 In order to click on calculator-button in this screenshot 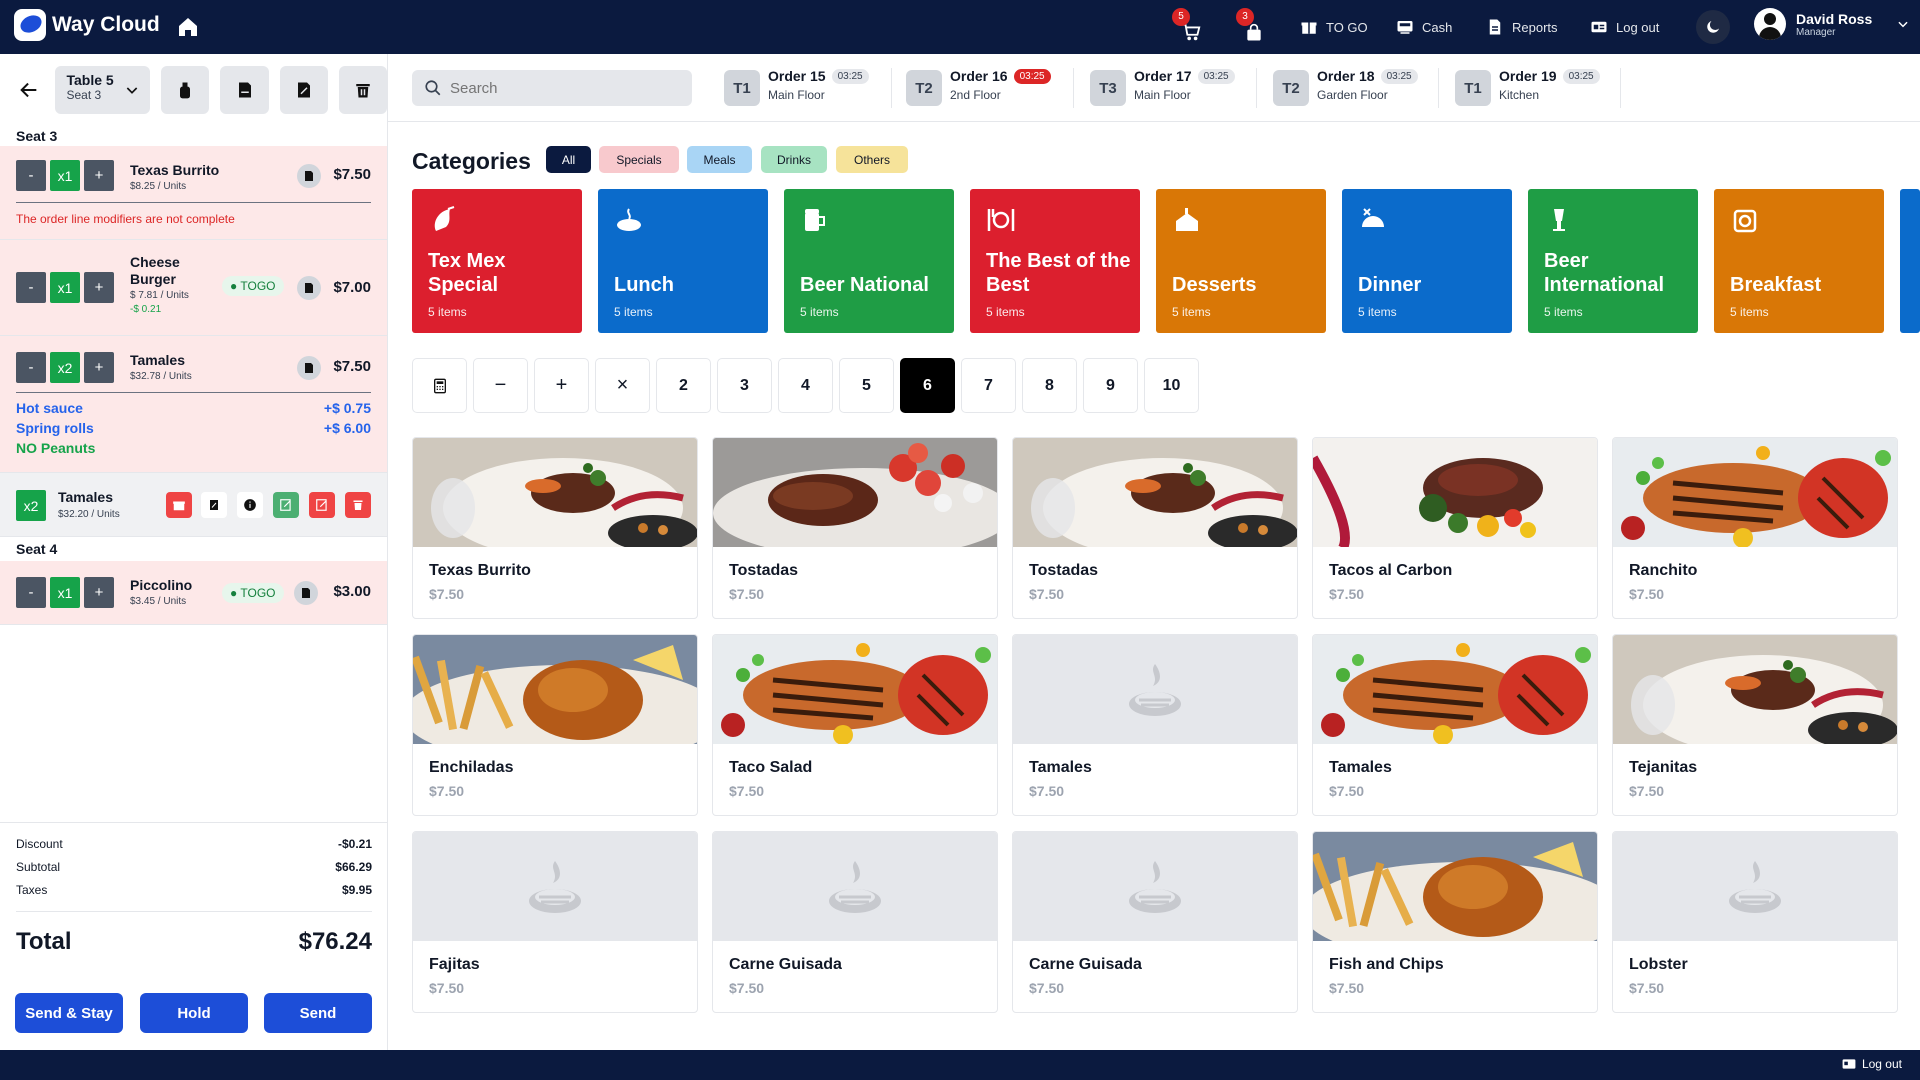, I will do `click(439, 385)`.